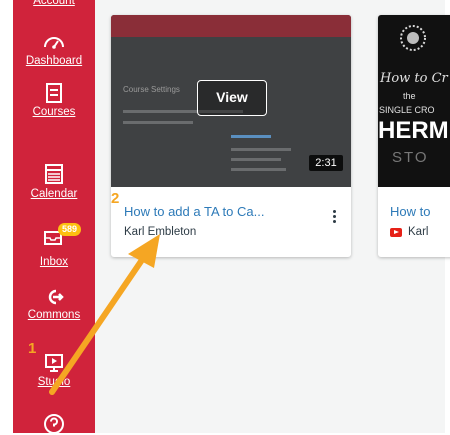  Describe the element at coordinates (104, 314) in the screenshot. I see `annotation-arrow` at that location.